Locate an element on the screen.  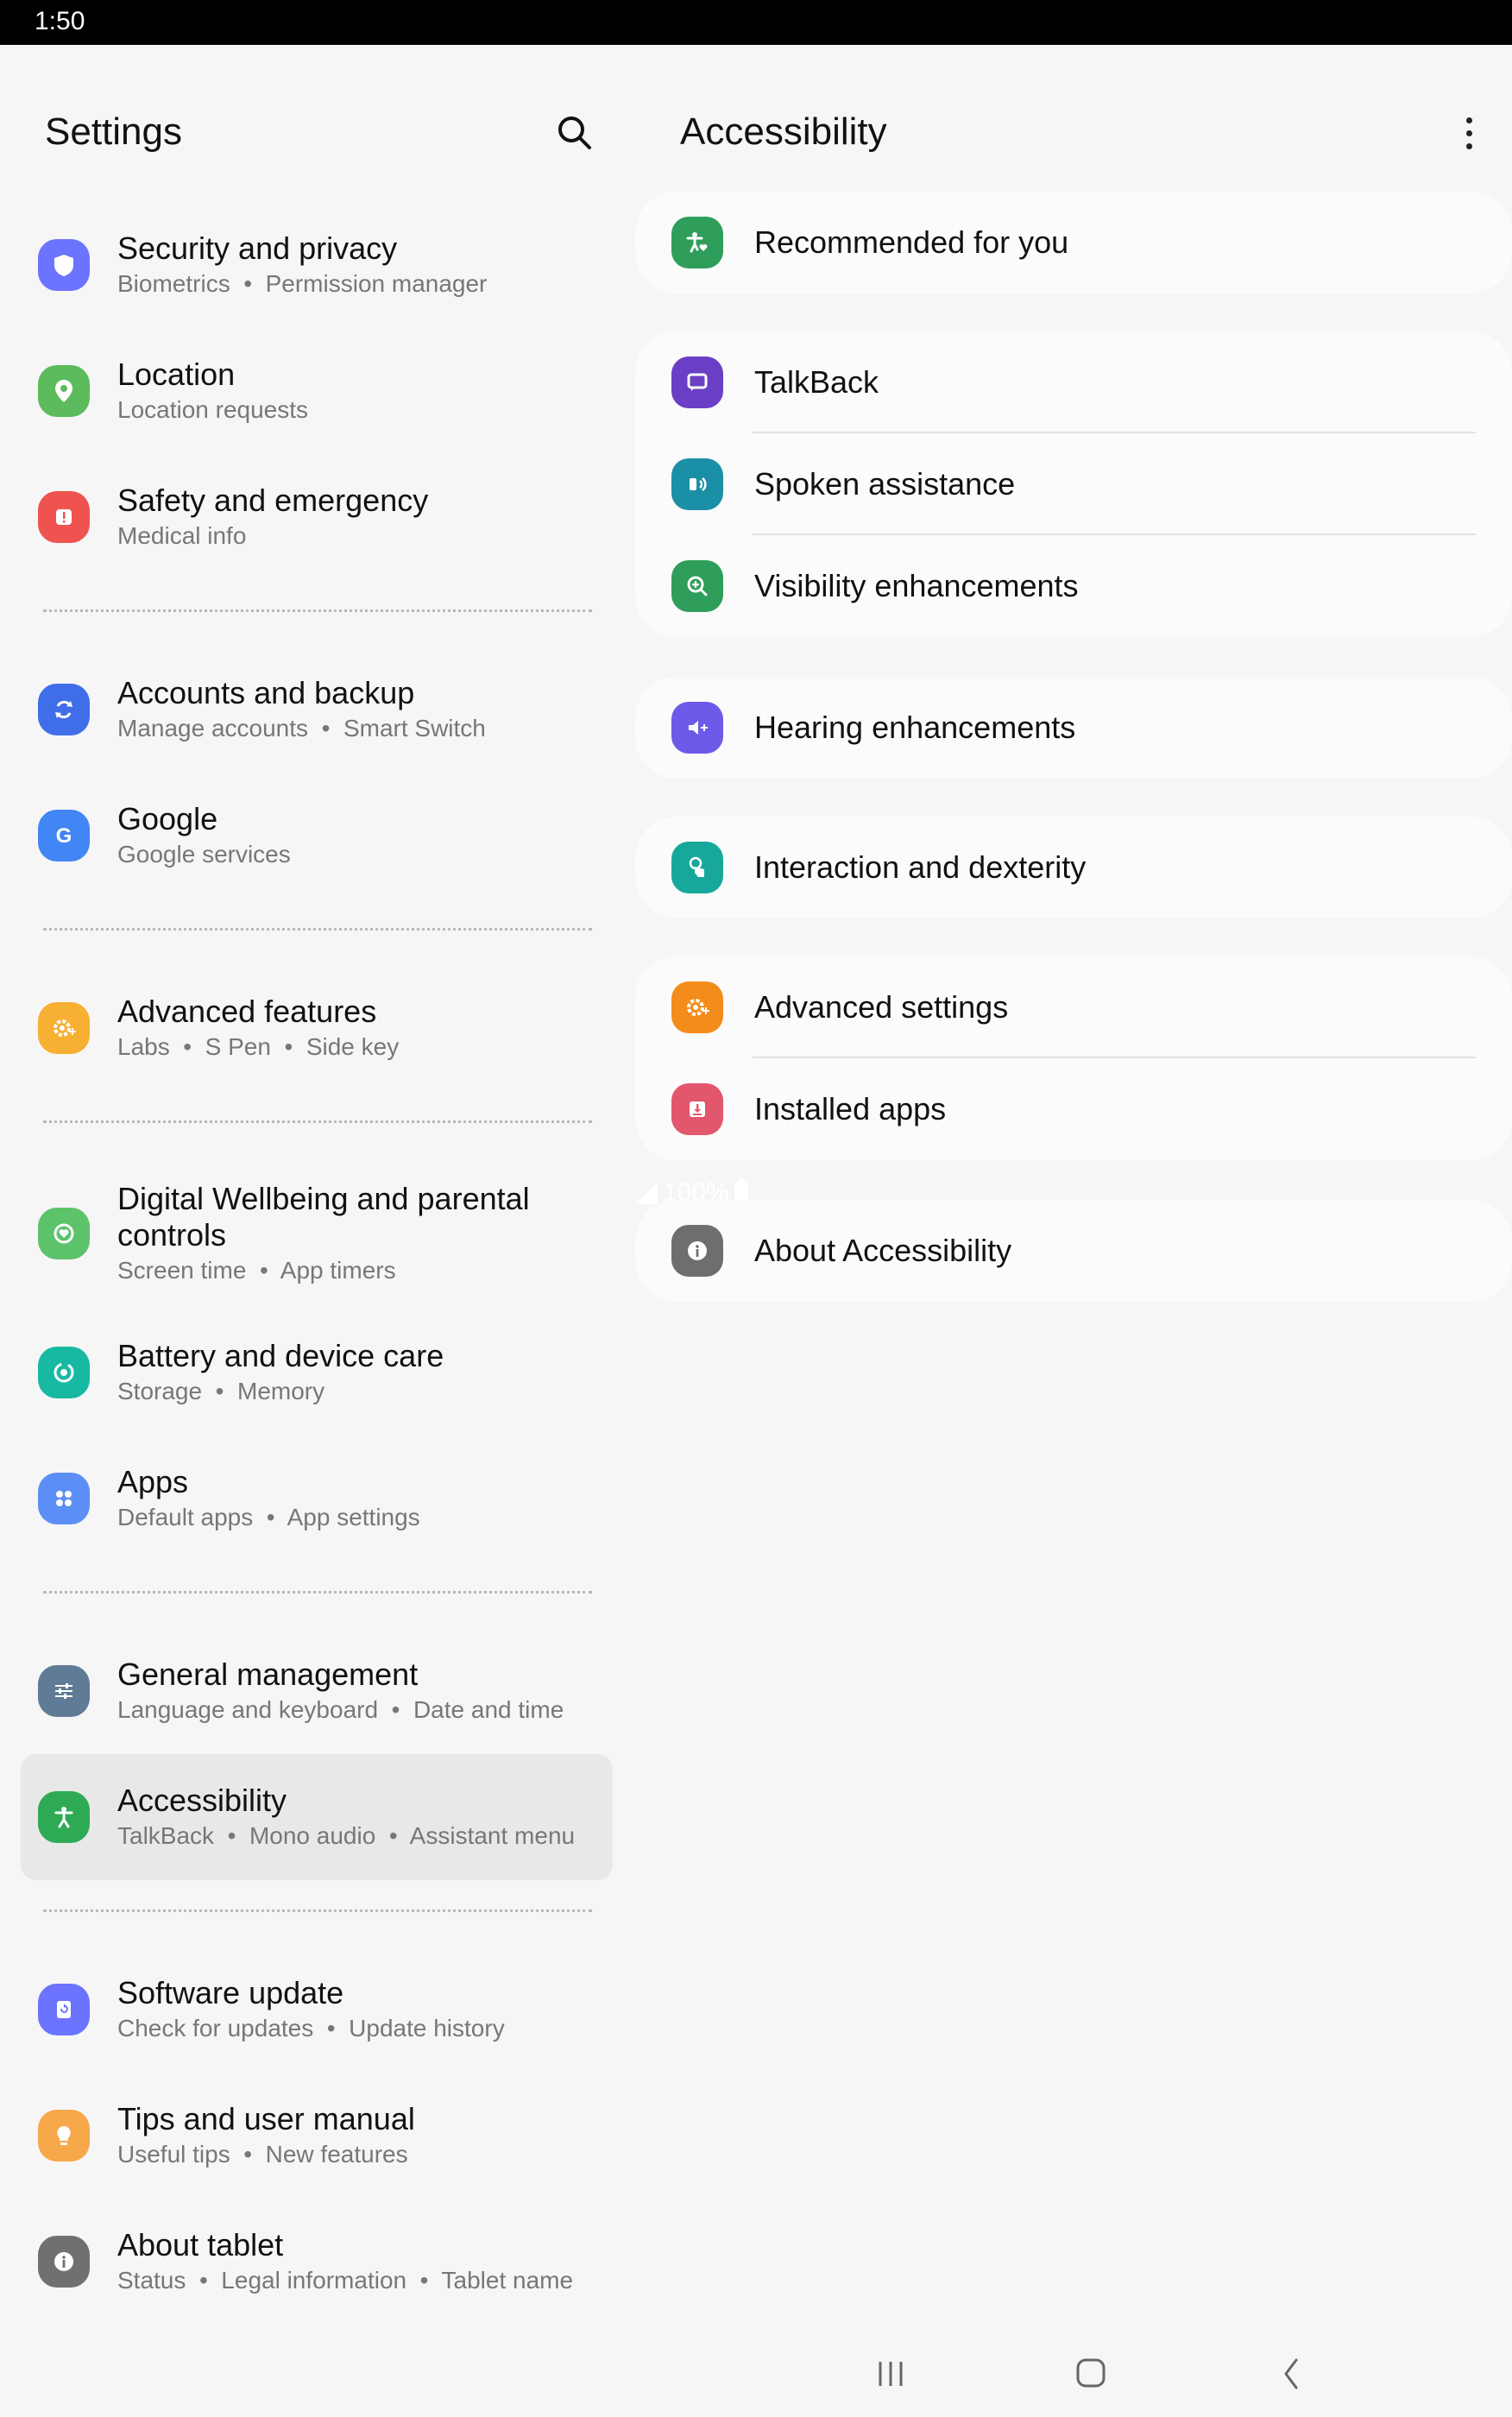
recents-icon is located at coordinates (891, 2374).